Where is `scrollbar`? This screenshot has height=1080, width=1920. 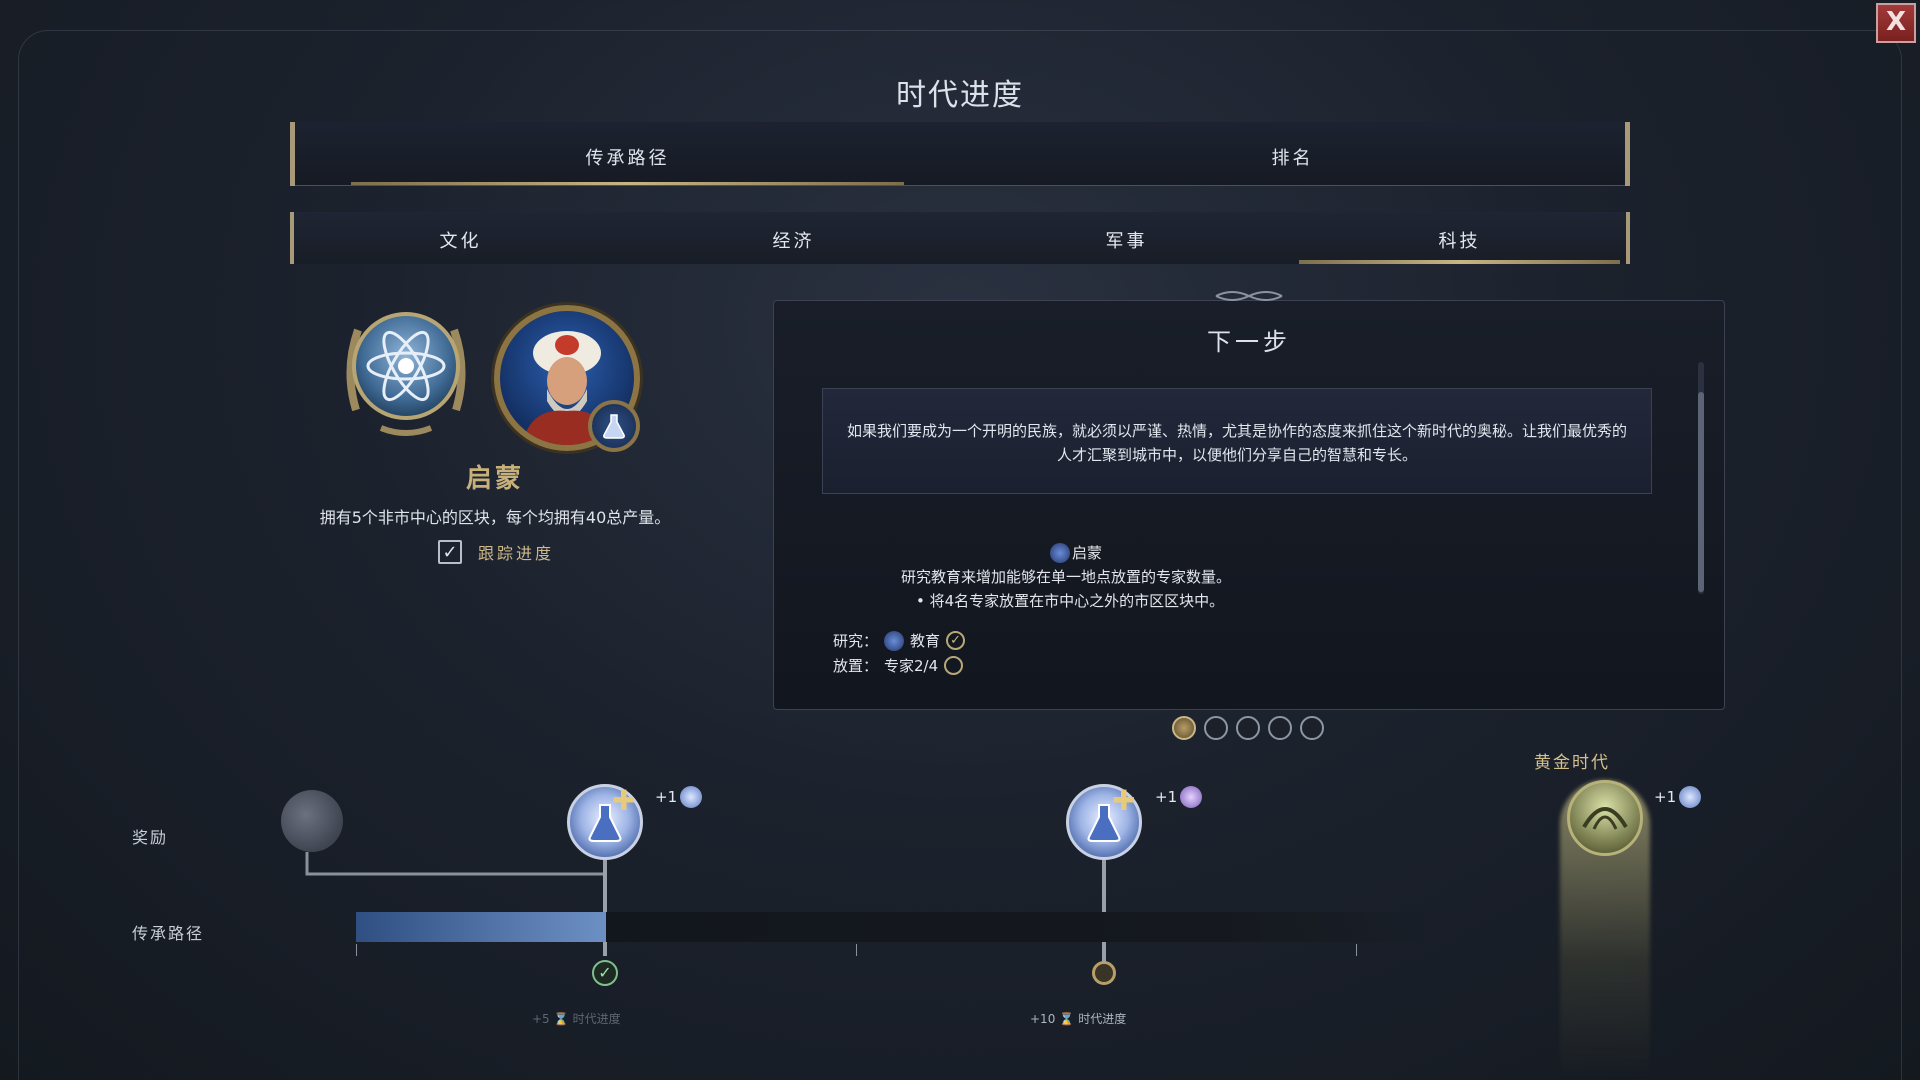
scrollbar is located at coordinates (1701, 478).